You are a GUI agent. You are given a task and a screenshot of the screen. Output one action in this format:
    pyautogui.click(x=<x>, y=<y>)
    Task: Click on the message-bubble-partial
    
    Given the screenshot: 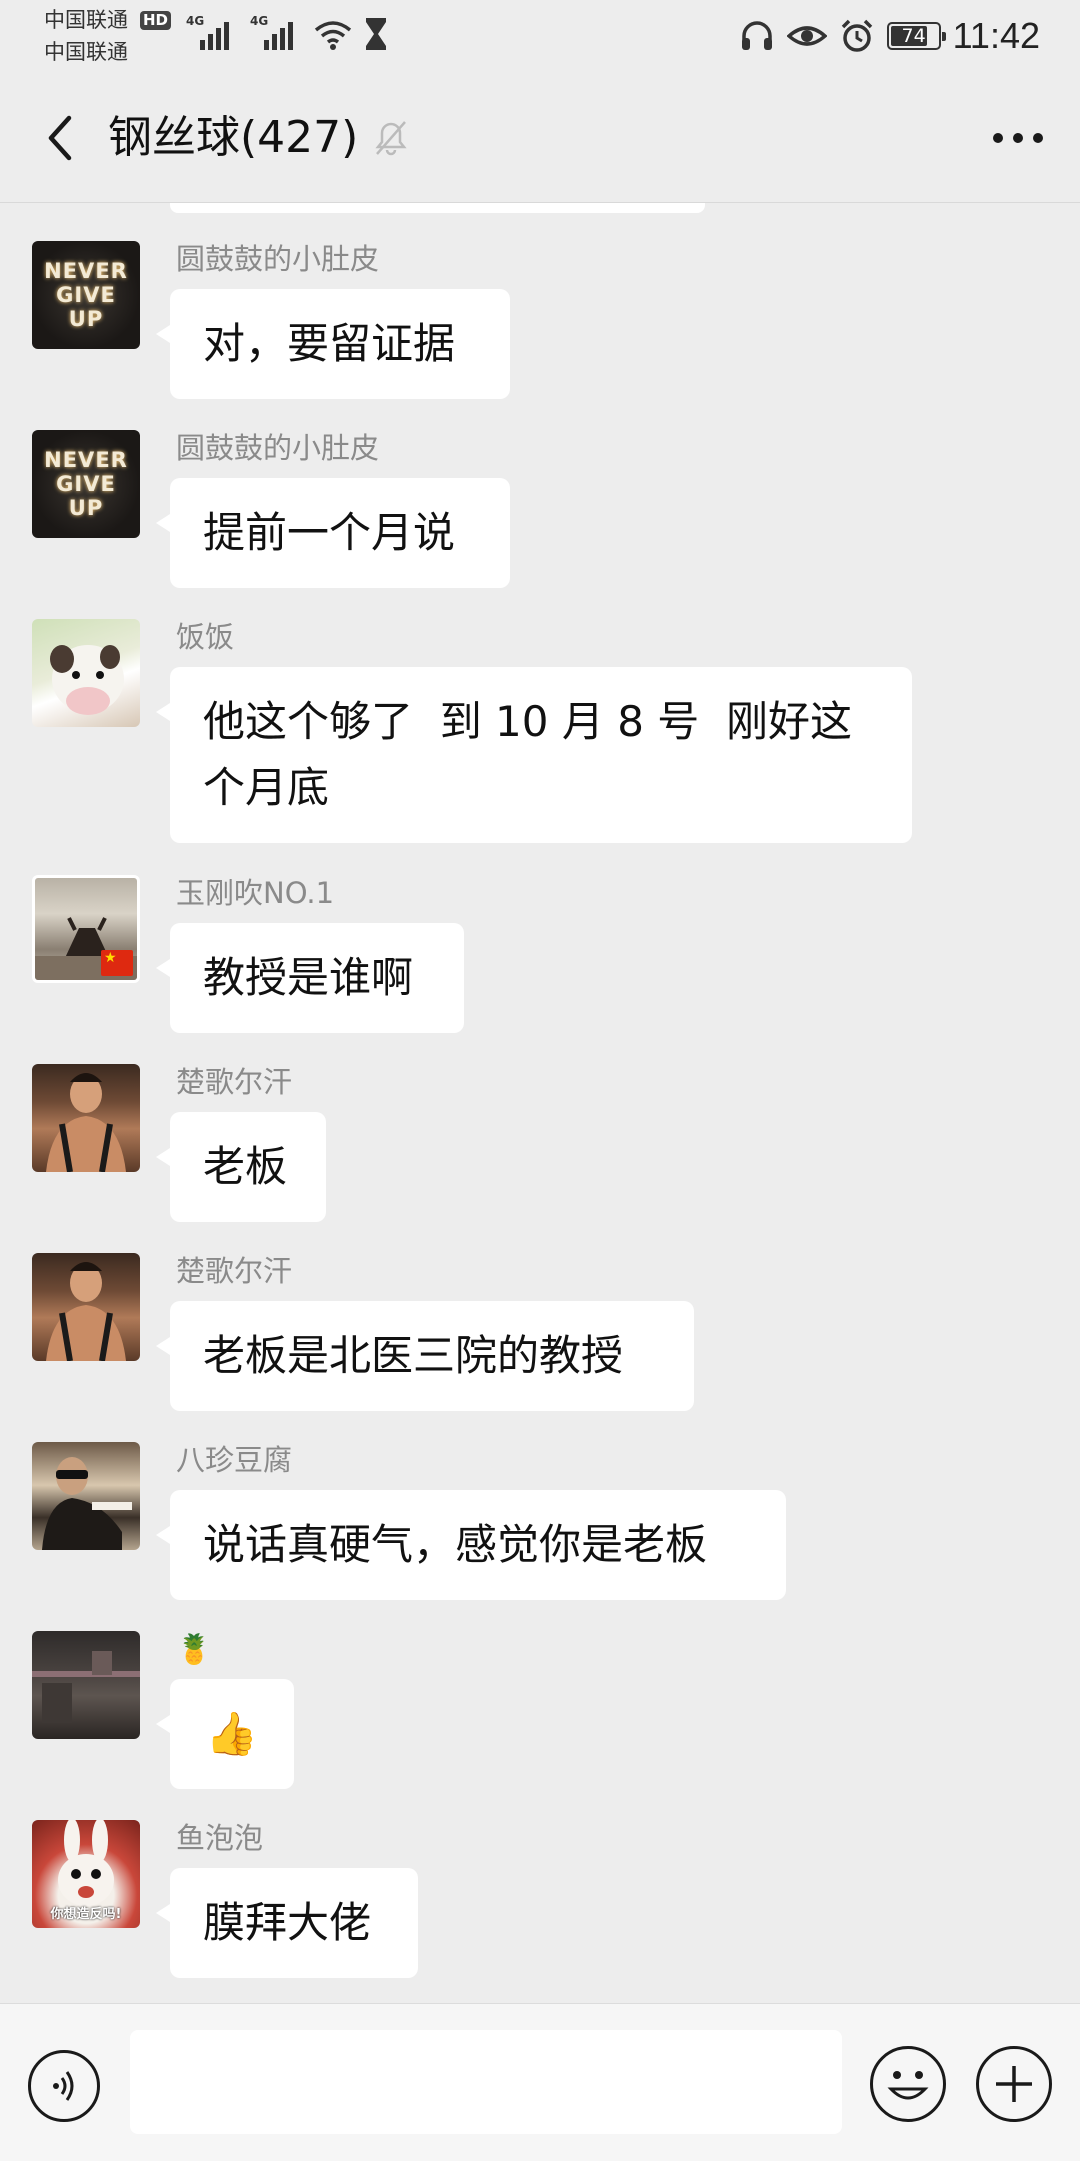 What is the action you would take?
    pyautogui.click(x=437, y=208)
    